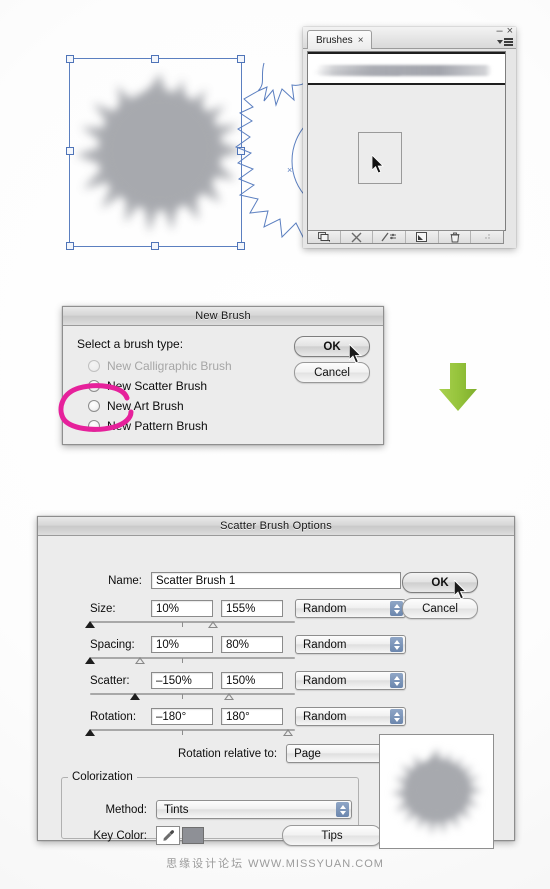  What do you see at coordinates (228, 425) in the screenshot?
I see `radio-new-pattern-brush: New Pattern Brush` at bounding box center [228, 425].